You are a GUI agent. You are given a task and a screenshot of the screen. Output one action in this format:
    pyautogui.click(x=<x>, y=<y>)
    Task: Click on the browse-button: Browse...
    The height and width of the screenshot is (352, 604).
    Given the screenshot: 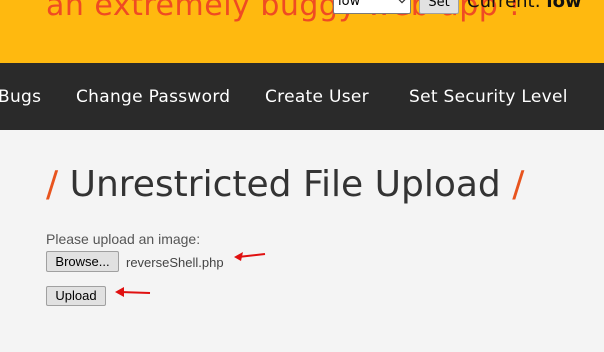 What is the action you would take?
    pyautogui.click(x=82, y=261)
    